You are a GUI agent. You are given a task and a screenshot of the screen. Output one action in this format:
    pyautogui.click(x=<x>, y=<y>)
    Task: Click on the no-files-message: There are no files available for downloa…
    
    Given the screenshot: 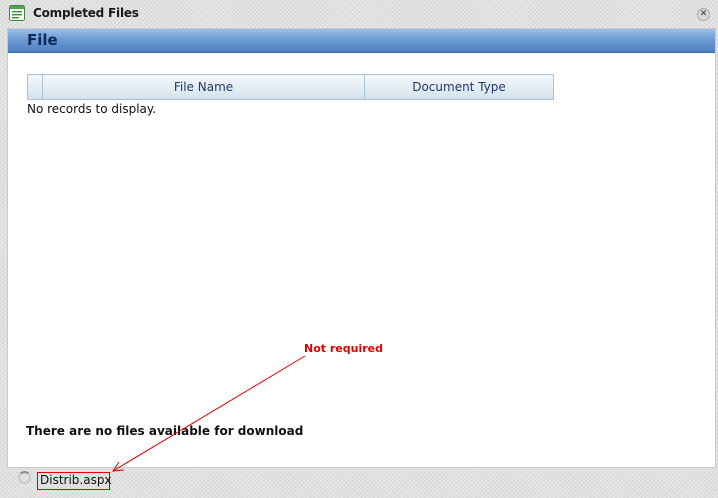 What is the action you would take?
    pyautogui.click(x=165, y=431)
    